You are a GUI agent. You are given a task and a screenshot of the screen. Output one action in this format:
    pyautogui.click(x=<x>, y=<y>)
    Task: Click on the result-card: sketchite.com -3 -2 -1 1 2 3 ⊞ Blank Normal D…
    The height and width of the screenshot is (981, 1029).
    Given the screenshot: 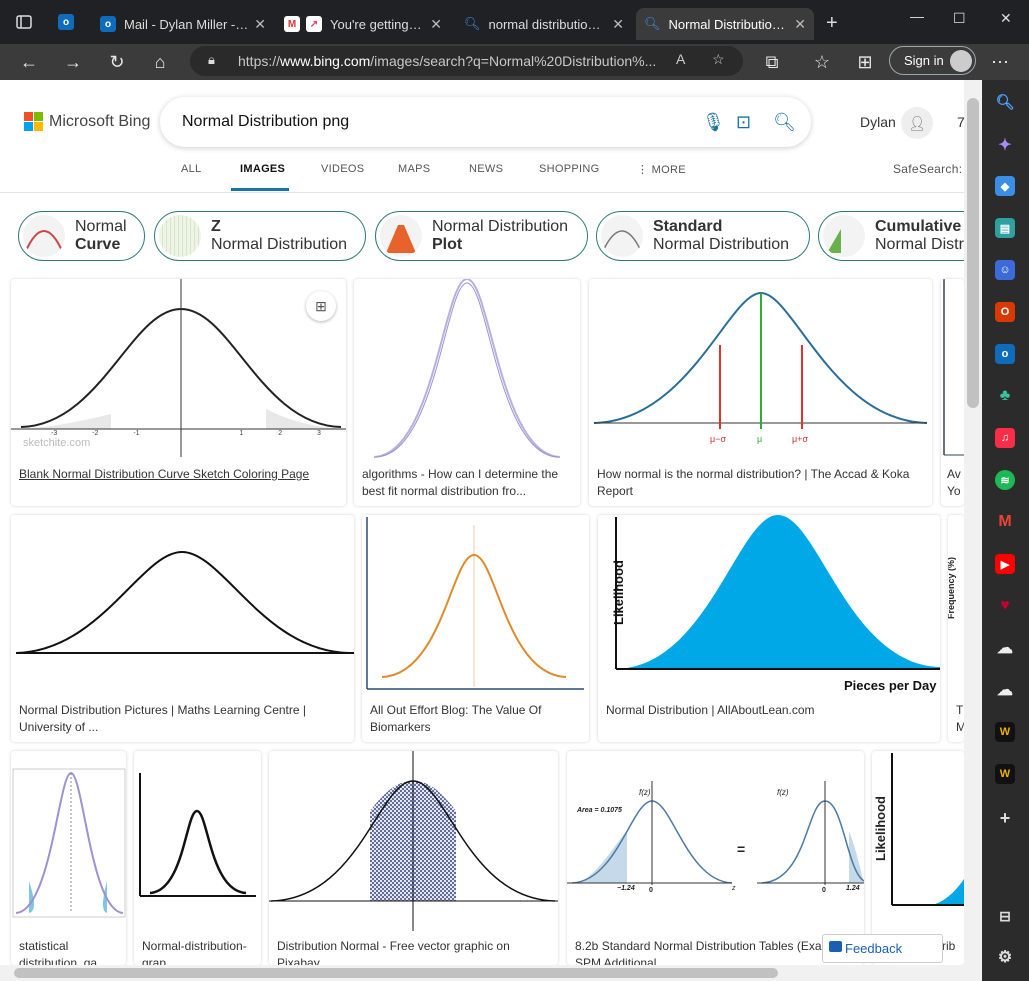 What is the action you would take?
    pyautogui.click(x=178, y=392)
    